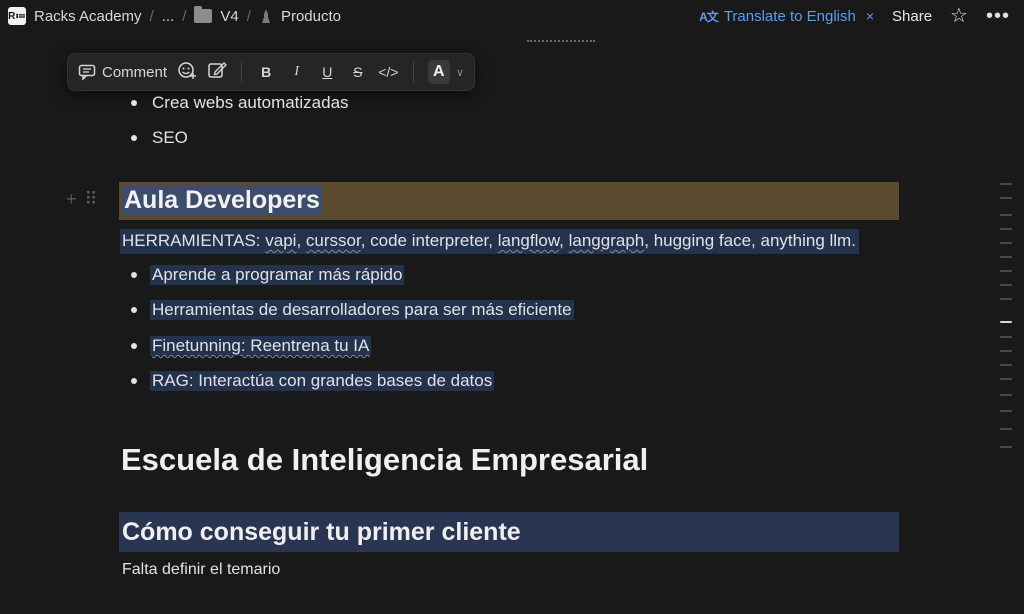 The width and height of the screenshot is (1024, 614). I want to click on tool-name-misspelled: curssor, so click(333, 240).